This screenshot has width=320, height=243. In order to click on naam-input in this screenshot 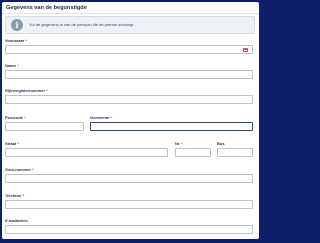, I will do `click(129, 74)`.